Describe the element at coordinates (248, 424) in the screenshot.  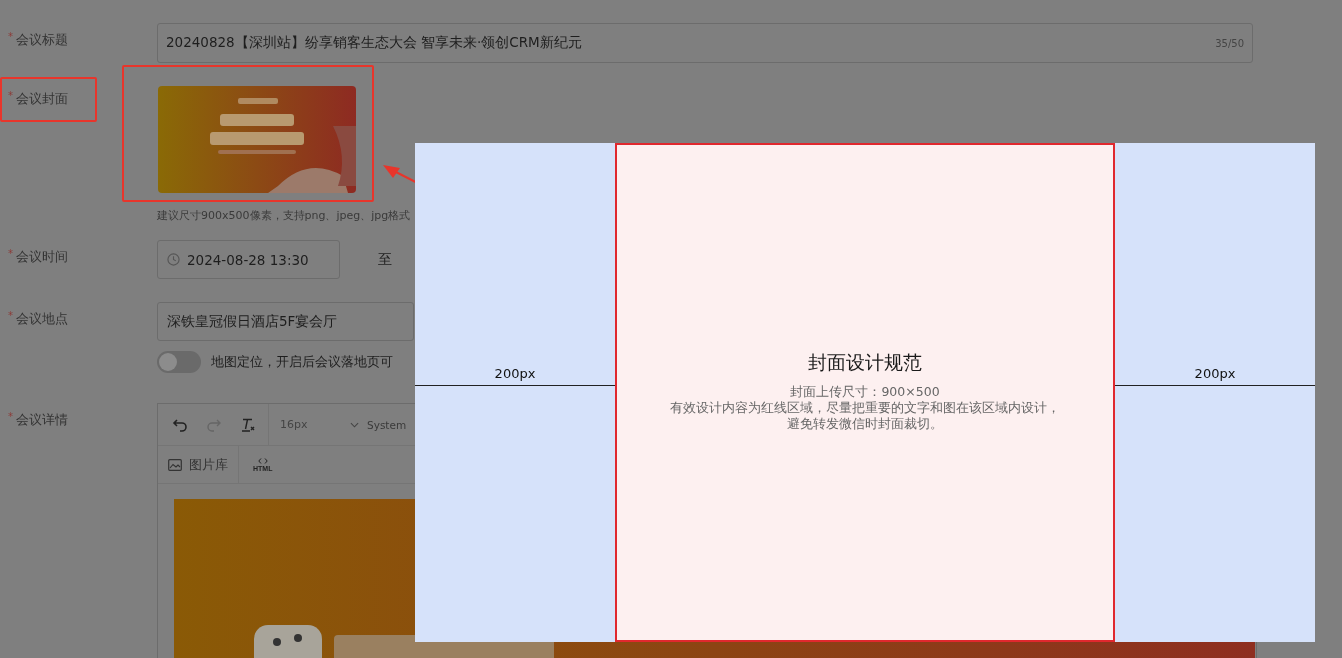
I see `clear-format-icon` at that location.